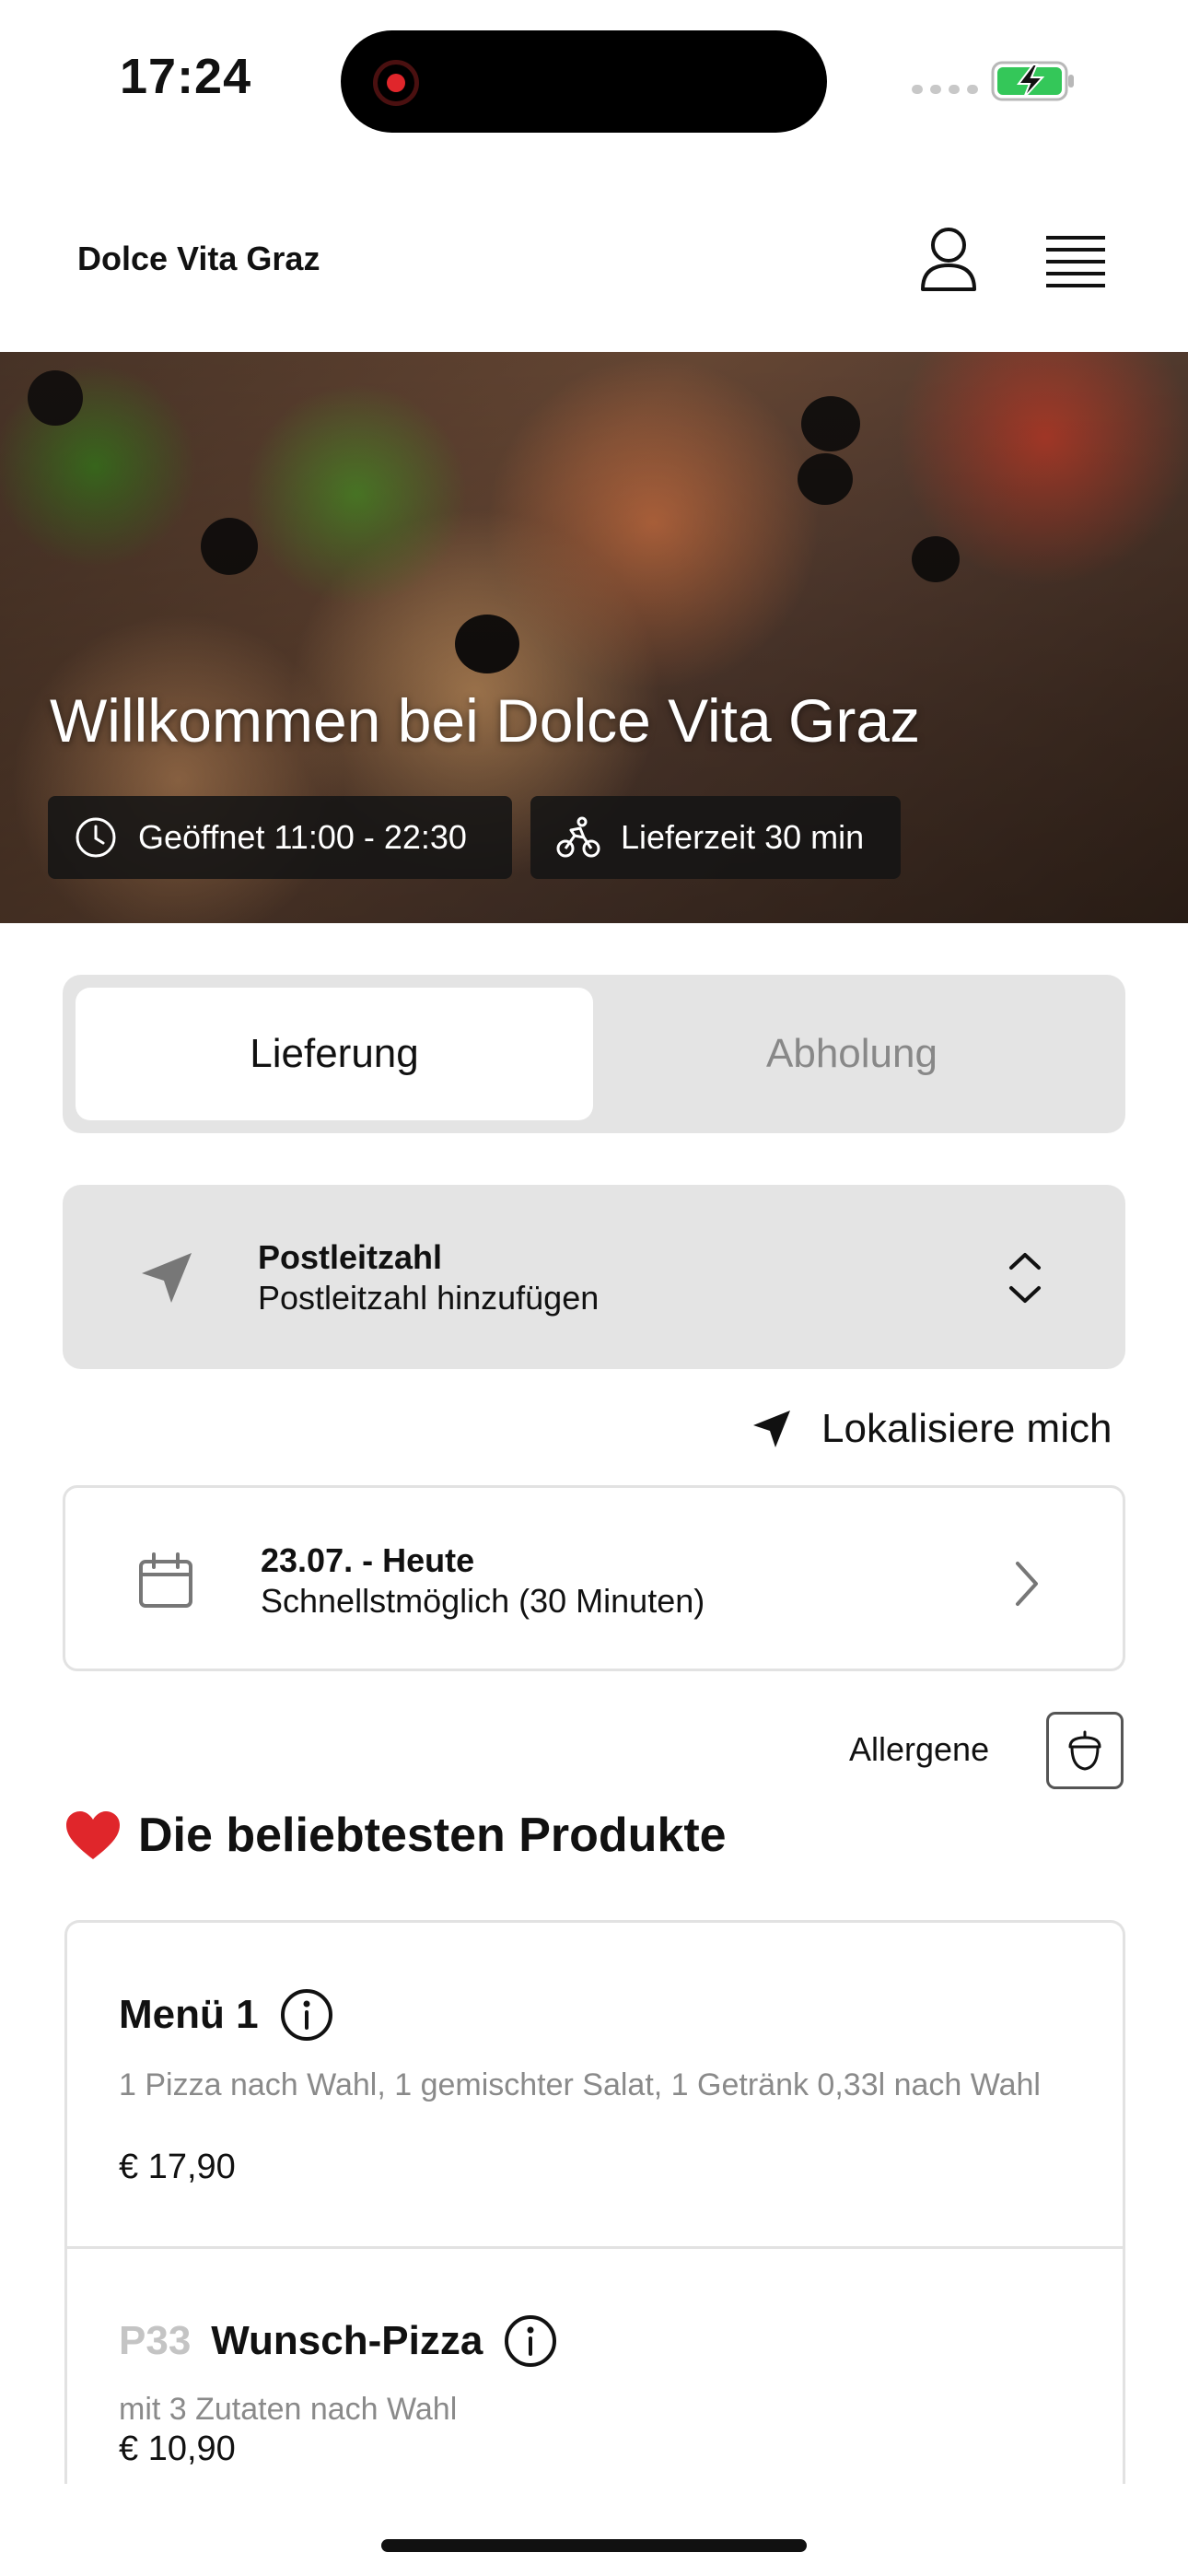 The height and width of the screenshot is (2576, 1188). I want to click on brand-name: Dolce Vita Graz, so click(198, 259).